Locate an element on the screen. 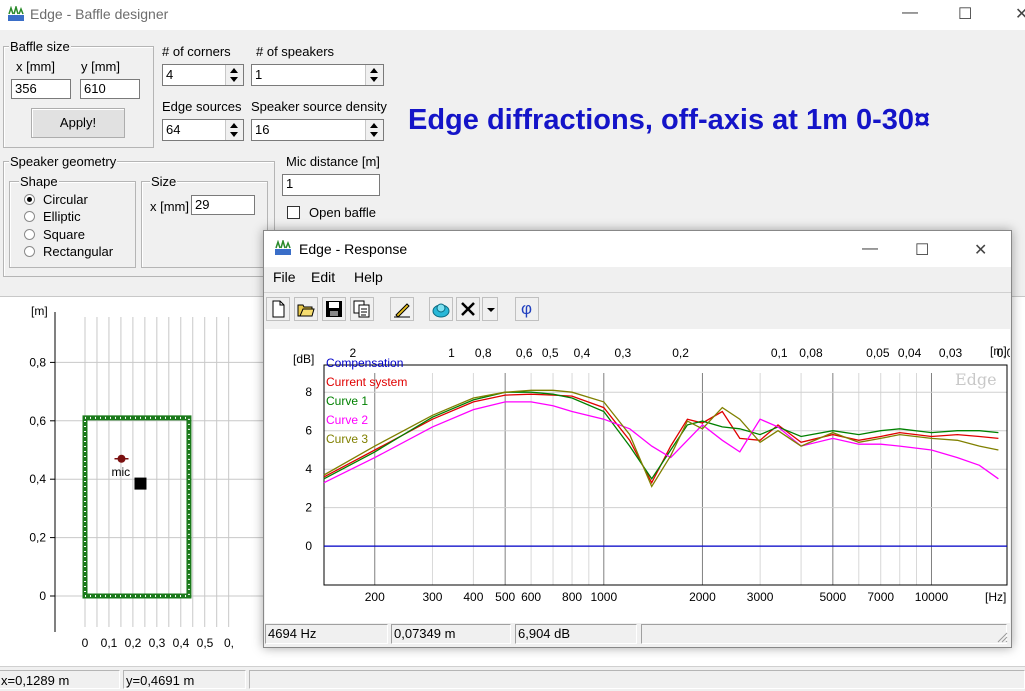  delete-dropdown-button is located at coordinates (490, 309).